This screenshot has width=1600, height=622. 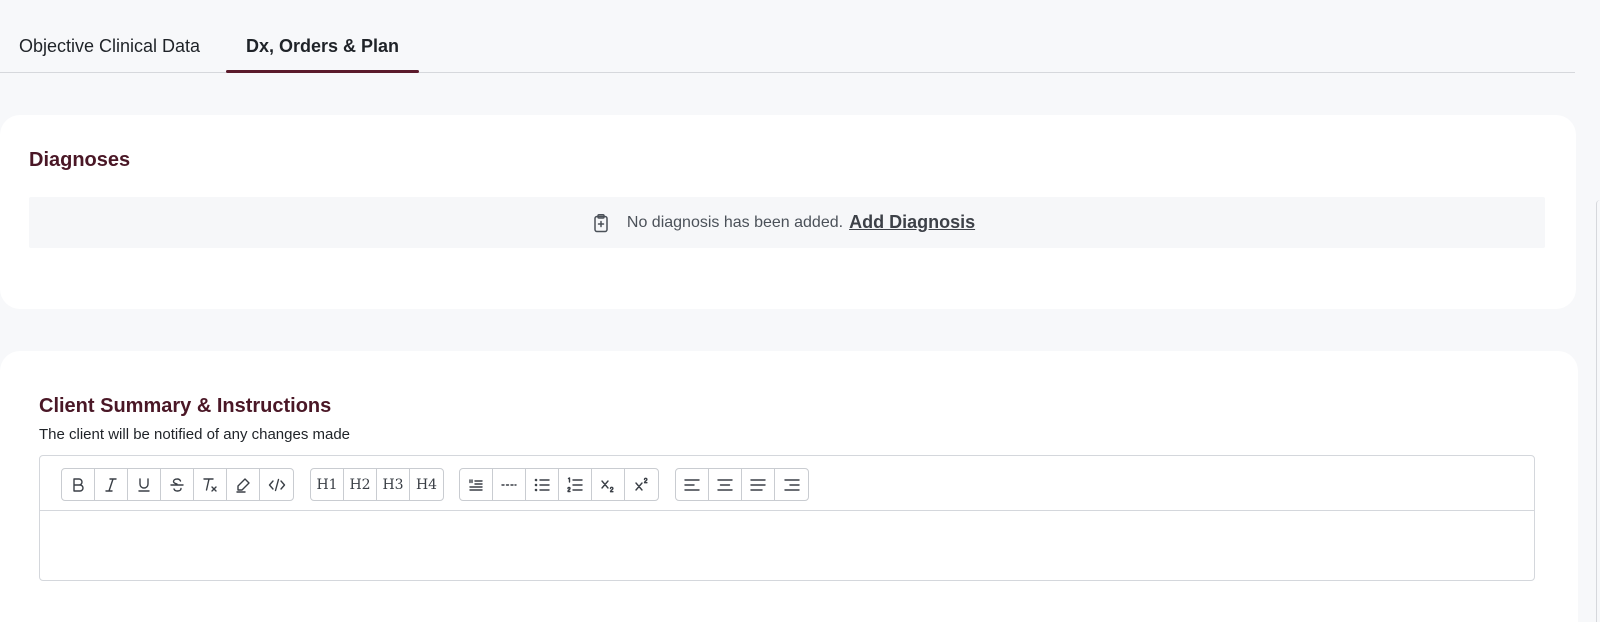 I want to click on align-center-icon, so click(x=725, y=484).